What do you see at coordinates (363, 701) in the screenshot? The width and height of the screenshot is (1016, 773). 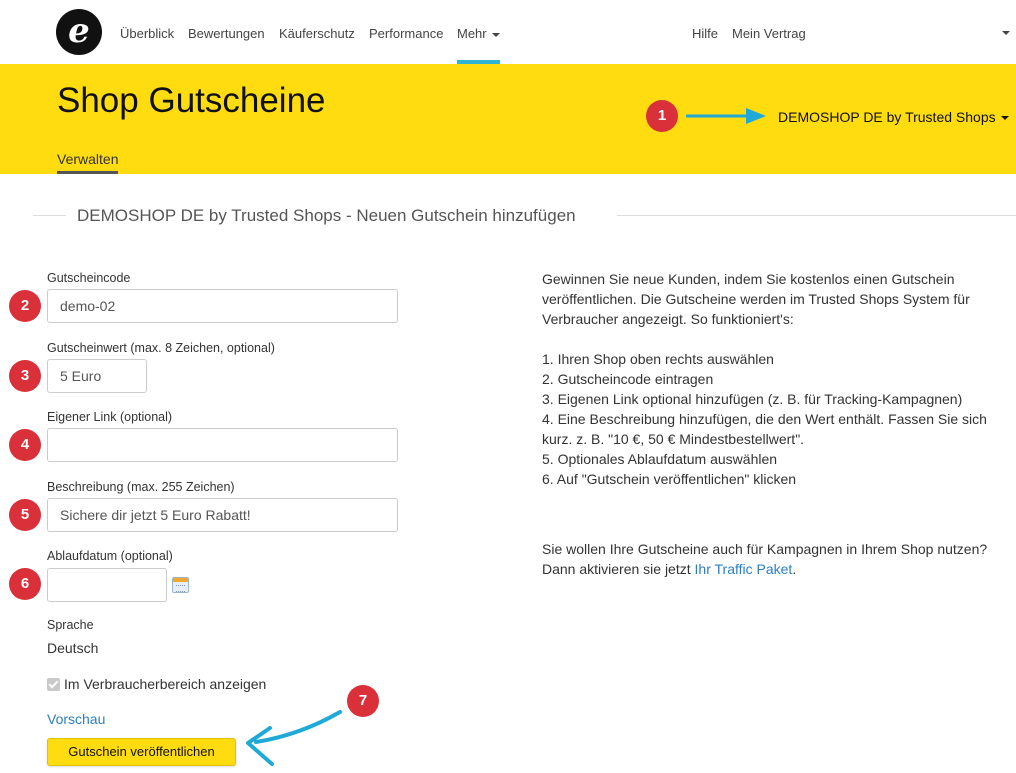 I see `annotation-badge: 7` at bounding box center [363, 701].